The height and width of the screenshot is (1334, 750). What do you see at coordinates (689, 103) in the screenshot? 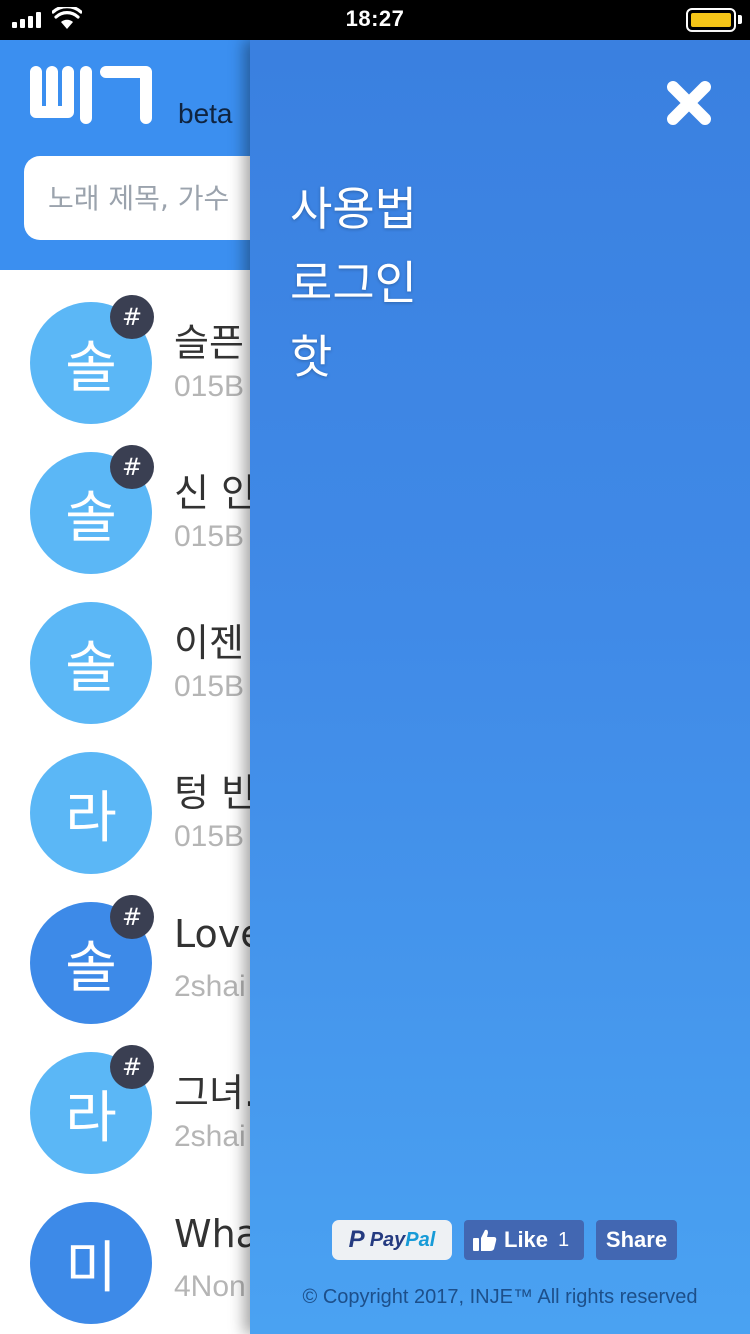
I see `close-icon` at bounding box center [689, 103].